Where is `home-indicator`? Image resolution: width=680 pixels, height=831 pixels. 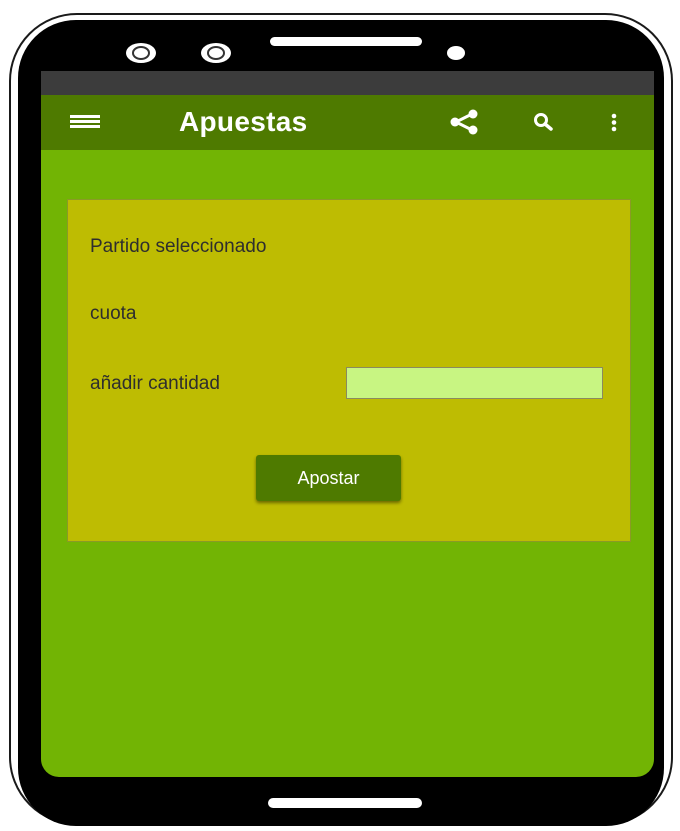 home-indicator is located at coordinates (345, 803).